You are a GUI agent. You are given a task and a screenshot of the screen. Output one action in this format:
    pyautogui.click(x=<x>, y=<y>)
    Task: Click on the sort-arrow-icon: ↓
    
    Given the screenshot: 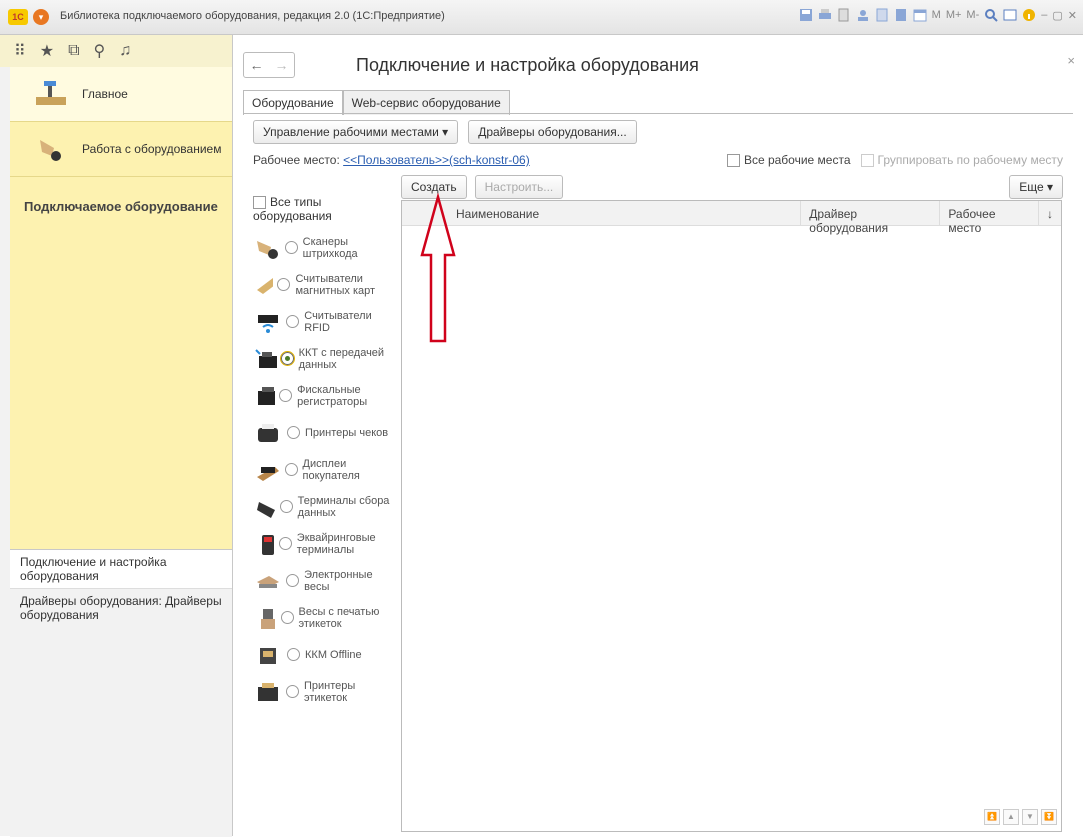 What is the action you would take?
    pyautogui.click(x=1050, y=213)
    